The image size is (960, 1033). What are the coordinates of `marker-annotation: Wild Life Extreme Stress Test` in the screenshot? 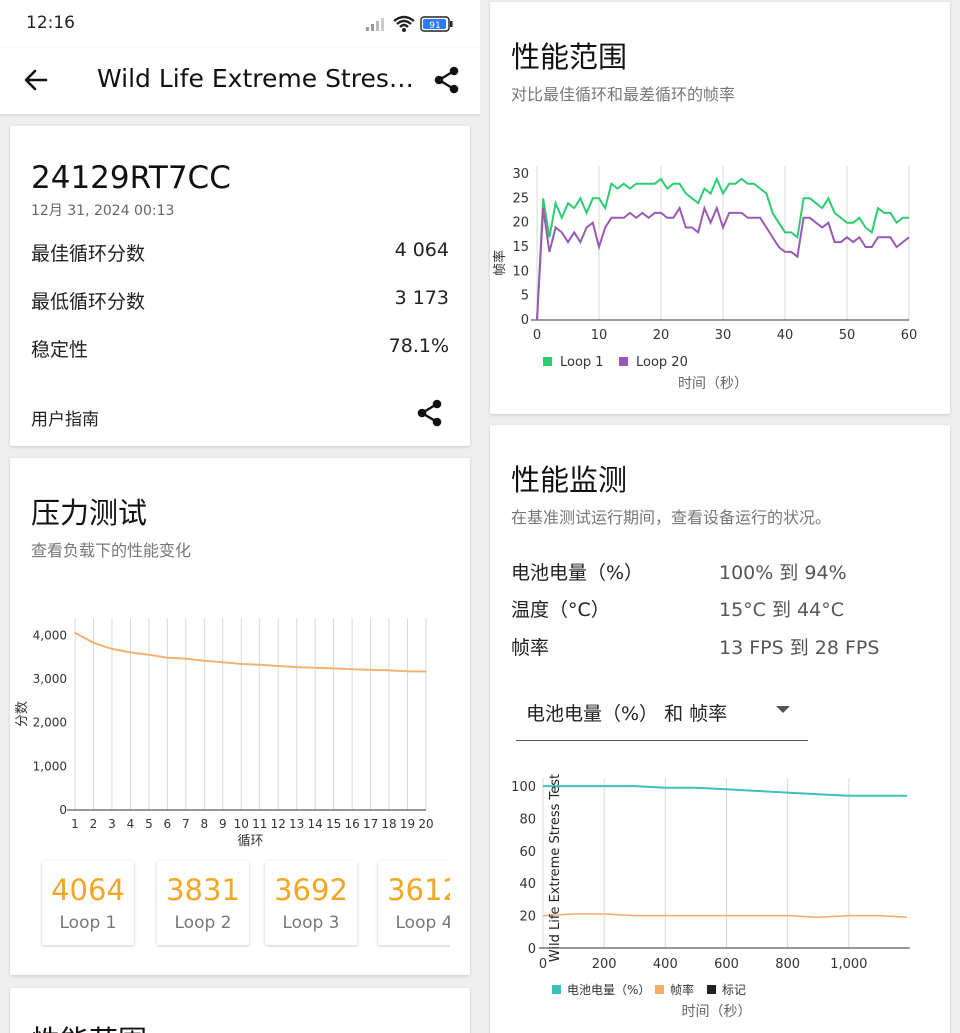 It's located at (555, 868).